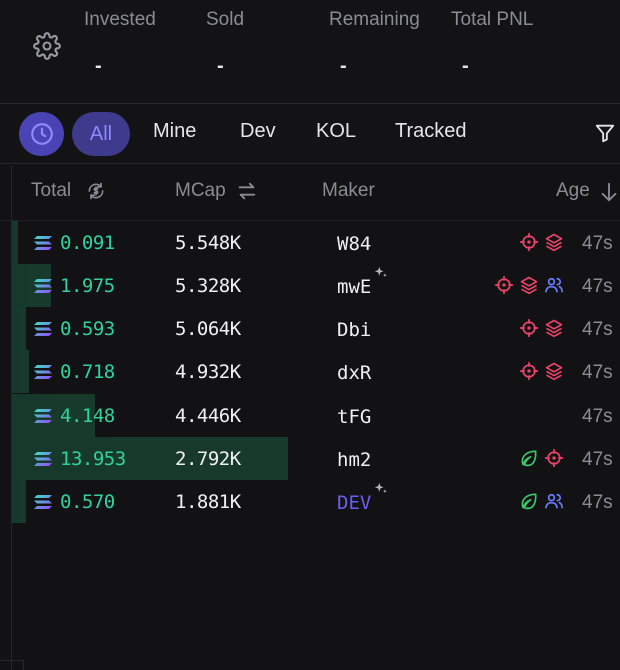 This screenshot has width=620, height=670. I want to click on scroll-corner, so click(12, 665).